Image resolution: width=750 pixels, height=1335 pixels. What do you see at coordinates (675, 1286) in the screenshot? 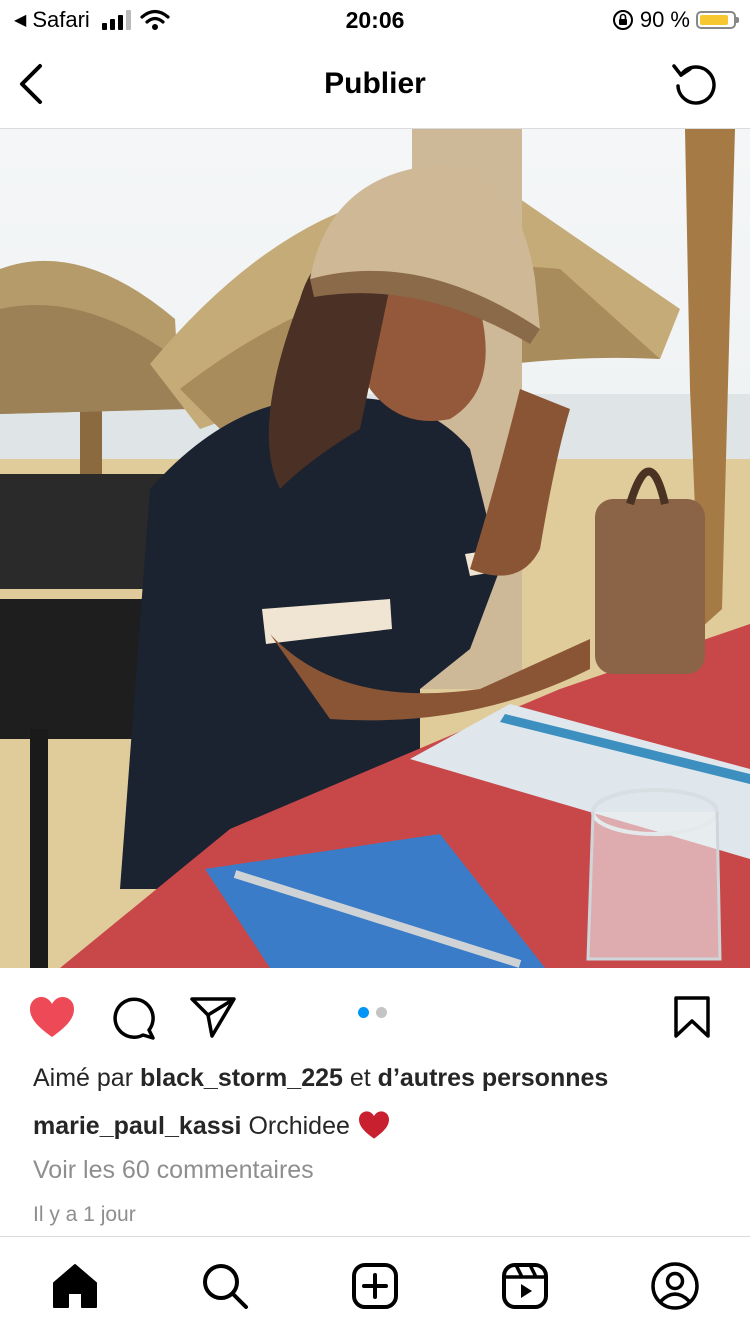
I see `profile-icon` at bounding box center [675, 1286].